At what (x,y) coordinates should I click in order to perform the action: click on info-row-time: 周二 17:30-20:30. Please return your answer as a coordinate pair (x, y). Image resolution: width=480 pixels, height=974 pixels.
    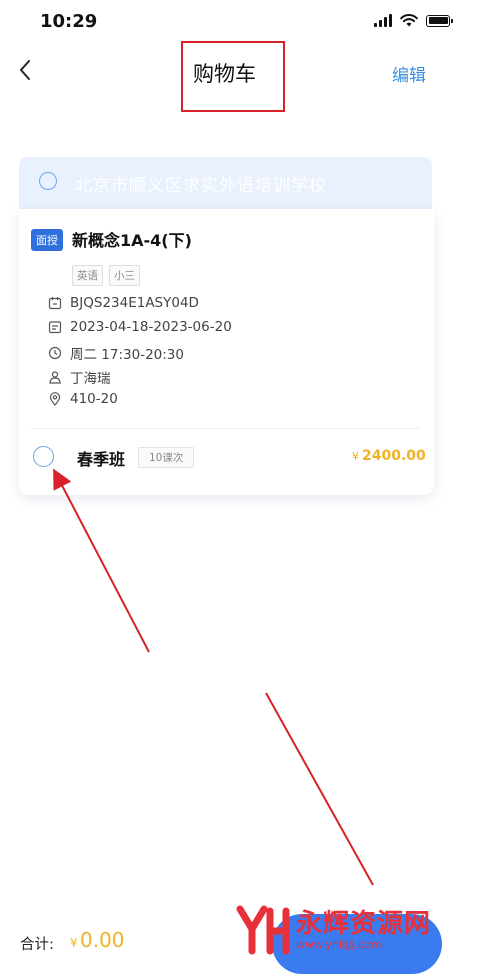
    Looking at the image, I should click on (116, 353).